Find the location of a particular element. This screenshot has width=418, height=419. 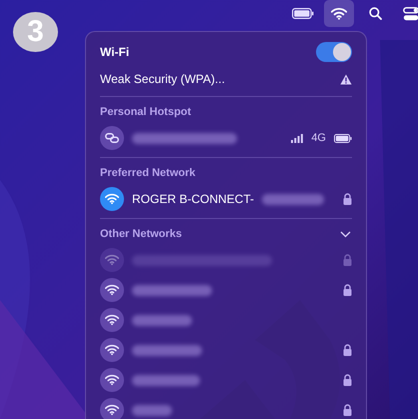

link-icon is located at coordinates (112, 138).